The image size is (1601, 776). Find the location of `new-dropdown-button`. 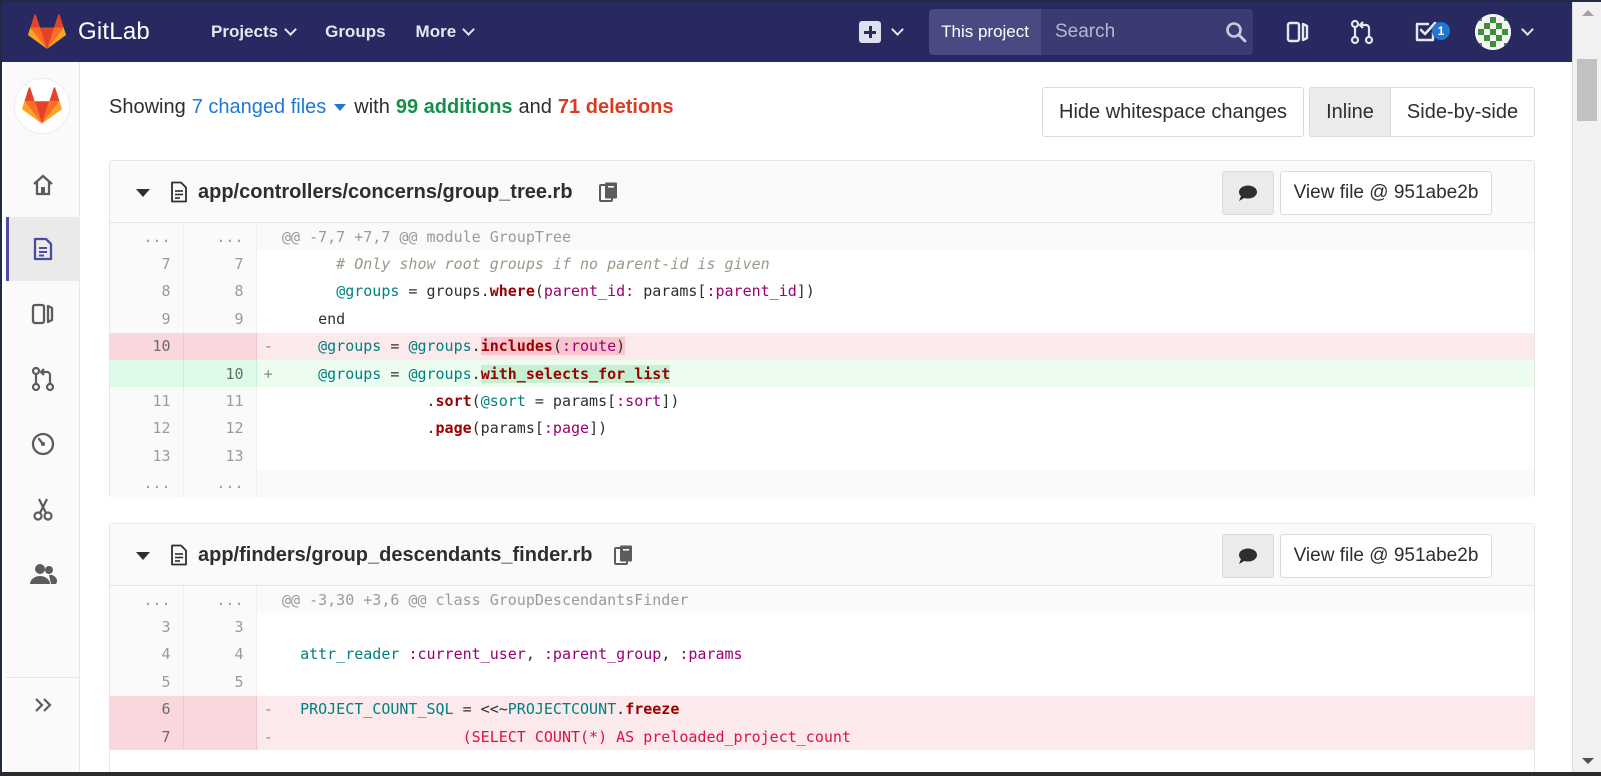

new-dropdown-button is located at coordinates (881, 32).